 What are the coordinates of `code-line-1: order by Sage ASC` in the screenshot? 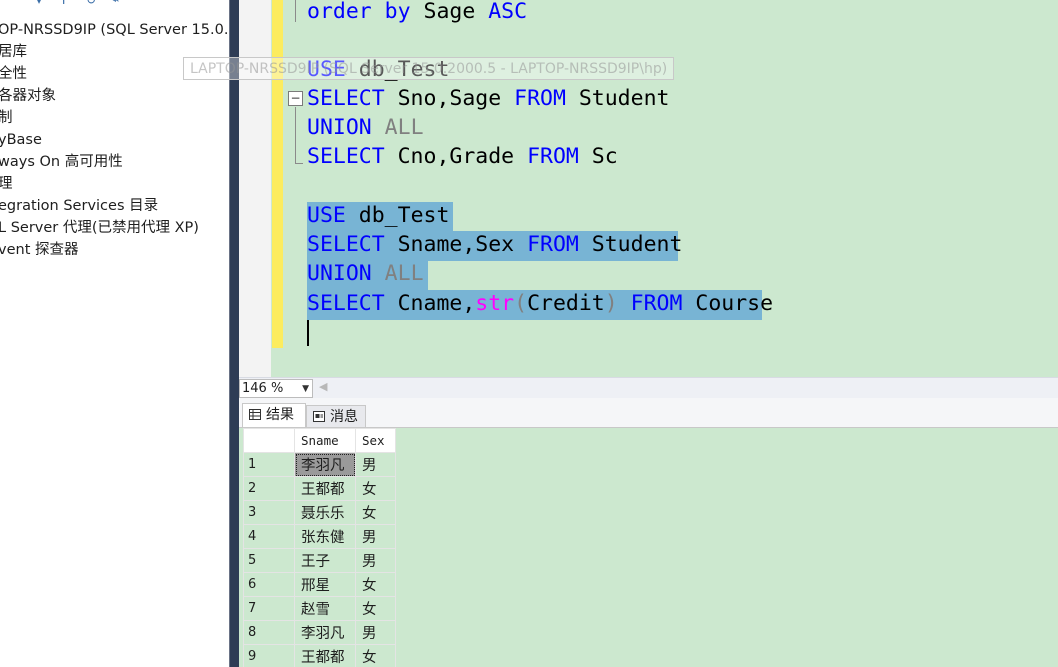 It's located at (417, 13).